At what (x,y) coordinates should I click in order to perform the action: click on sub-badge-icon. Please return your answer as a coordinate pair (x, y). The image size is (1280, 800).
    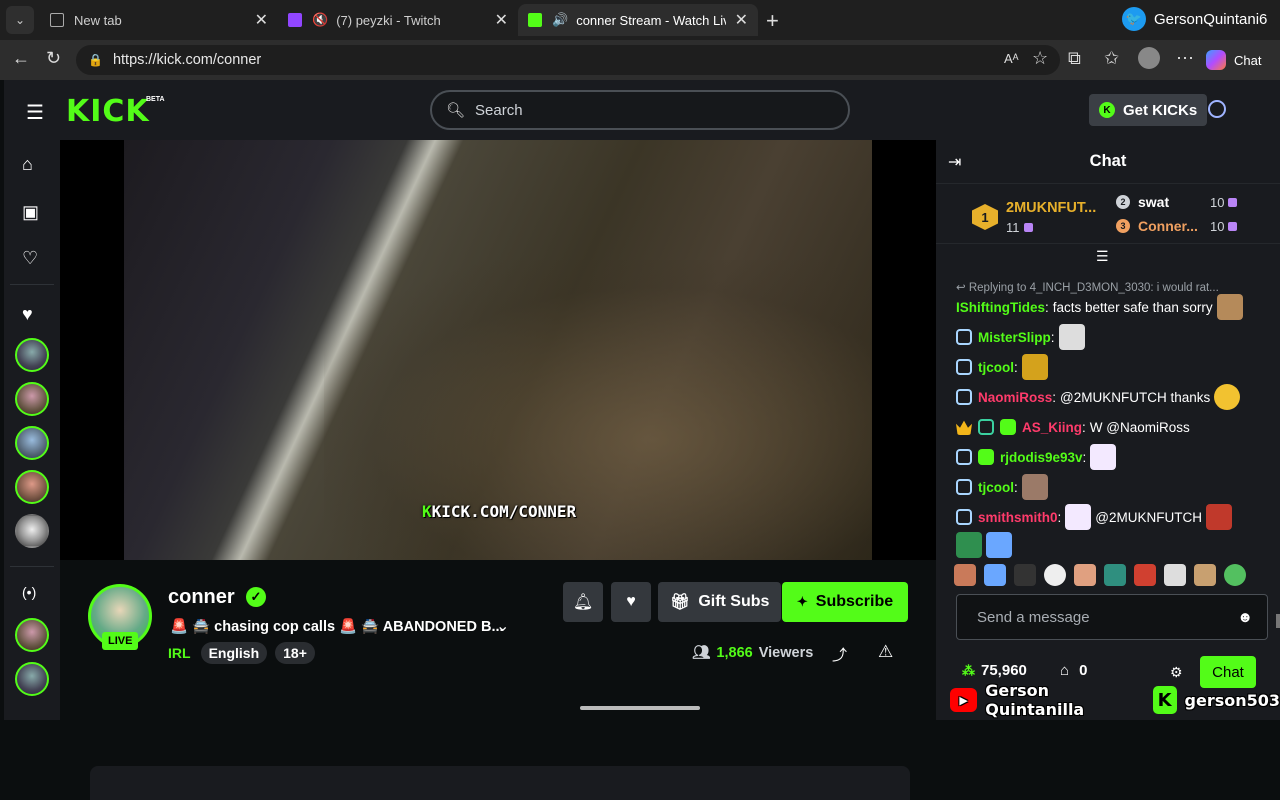
    Looking at the image, I should click on (986, 427).